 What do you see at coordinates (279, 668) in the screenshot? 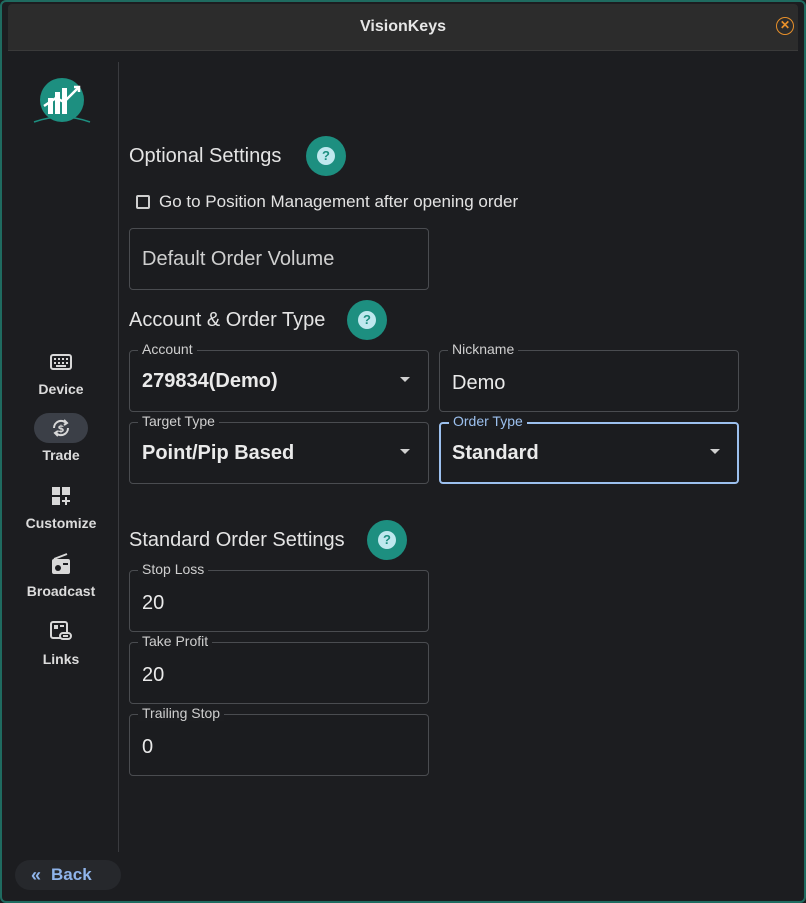
I see `take-profit-field: Take Profit 20` at bounding box center [279, 668].